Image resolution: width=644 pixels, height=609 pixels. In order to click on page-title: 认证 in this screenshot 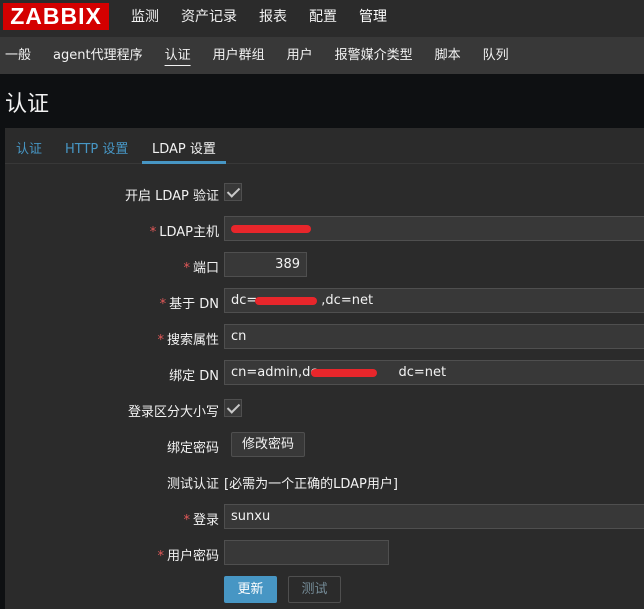, I will do `click(27, 104)`.